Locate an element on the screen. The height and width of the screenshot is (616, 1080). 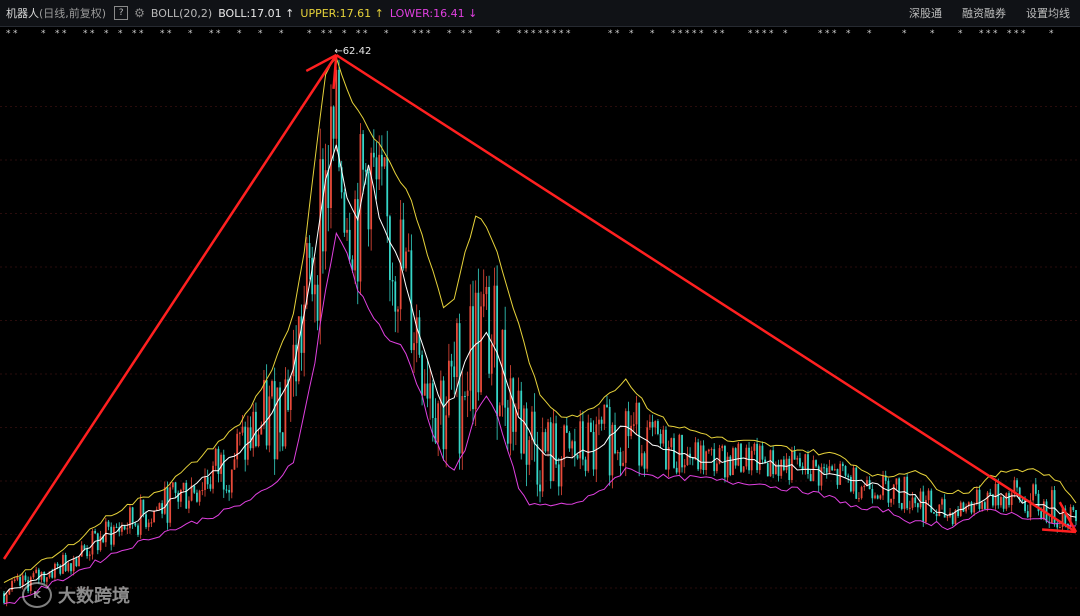
help-icon: ? is located at coordinates (121, 13).